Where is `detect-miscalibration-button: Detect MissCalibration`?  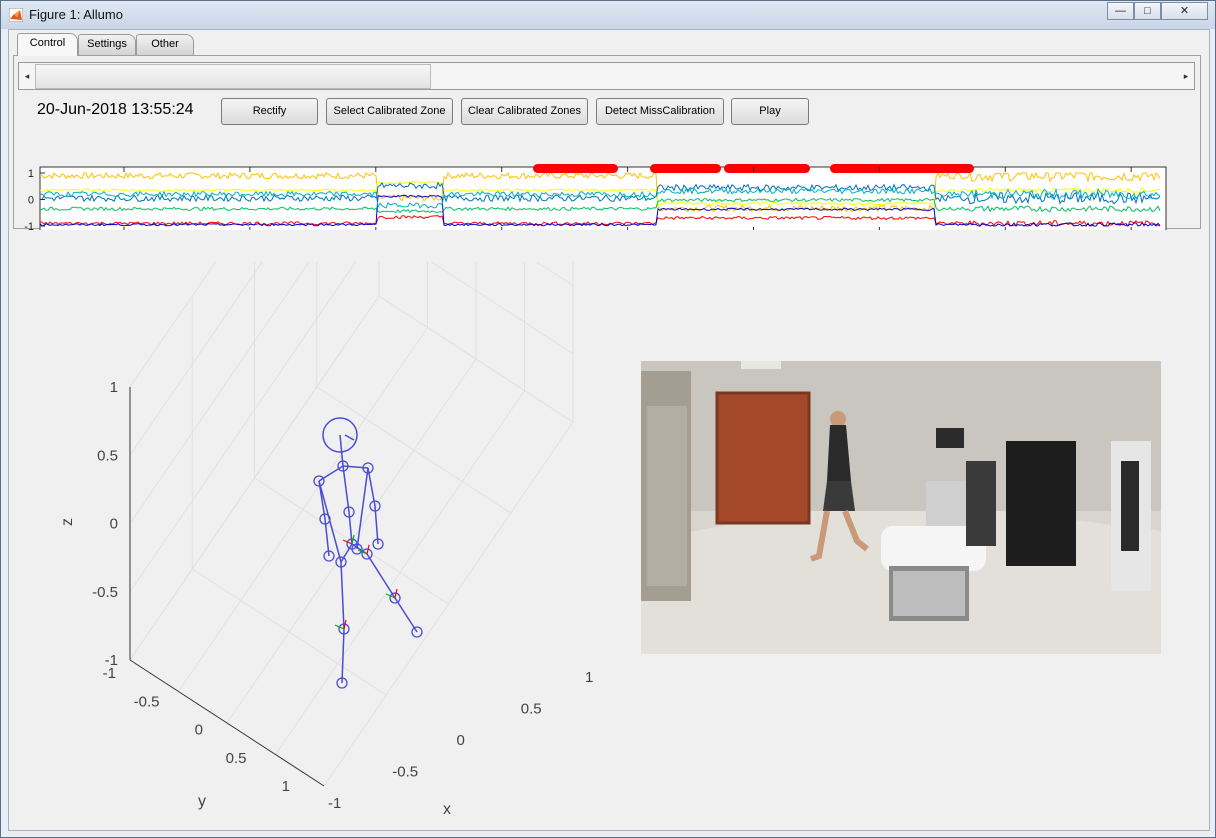 detect-miscalibration-button: Detect MissCalibration is located at coordinates (660, 111).